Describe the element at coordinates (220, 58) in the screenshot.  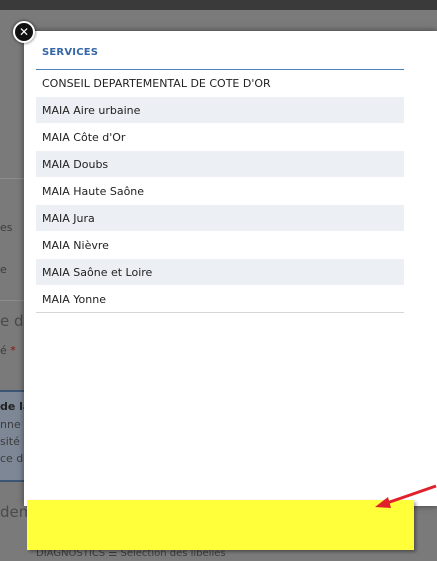
I see `services-table-header: SERVICES` at that location.